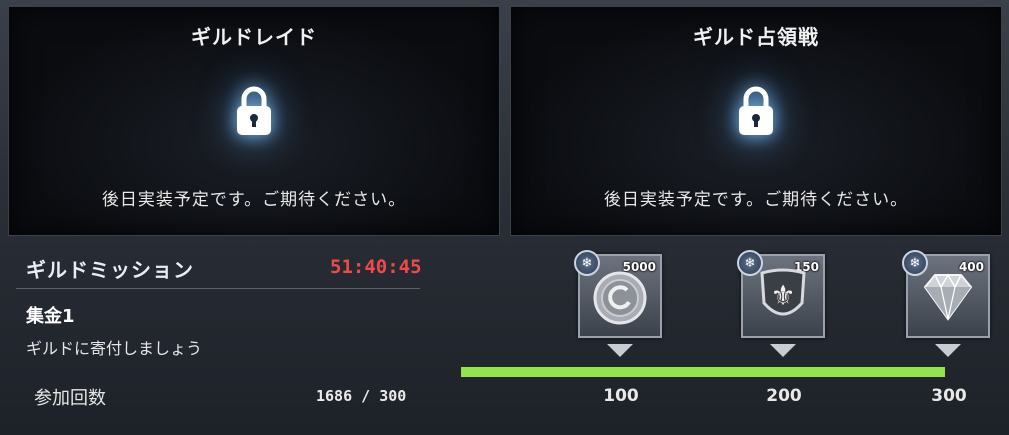  What do you see at coordinates (361, 396) in the screenshot?
I see `participation-count-value: 1686 / 300` at bounding box center [361, 396].